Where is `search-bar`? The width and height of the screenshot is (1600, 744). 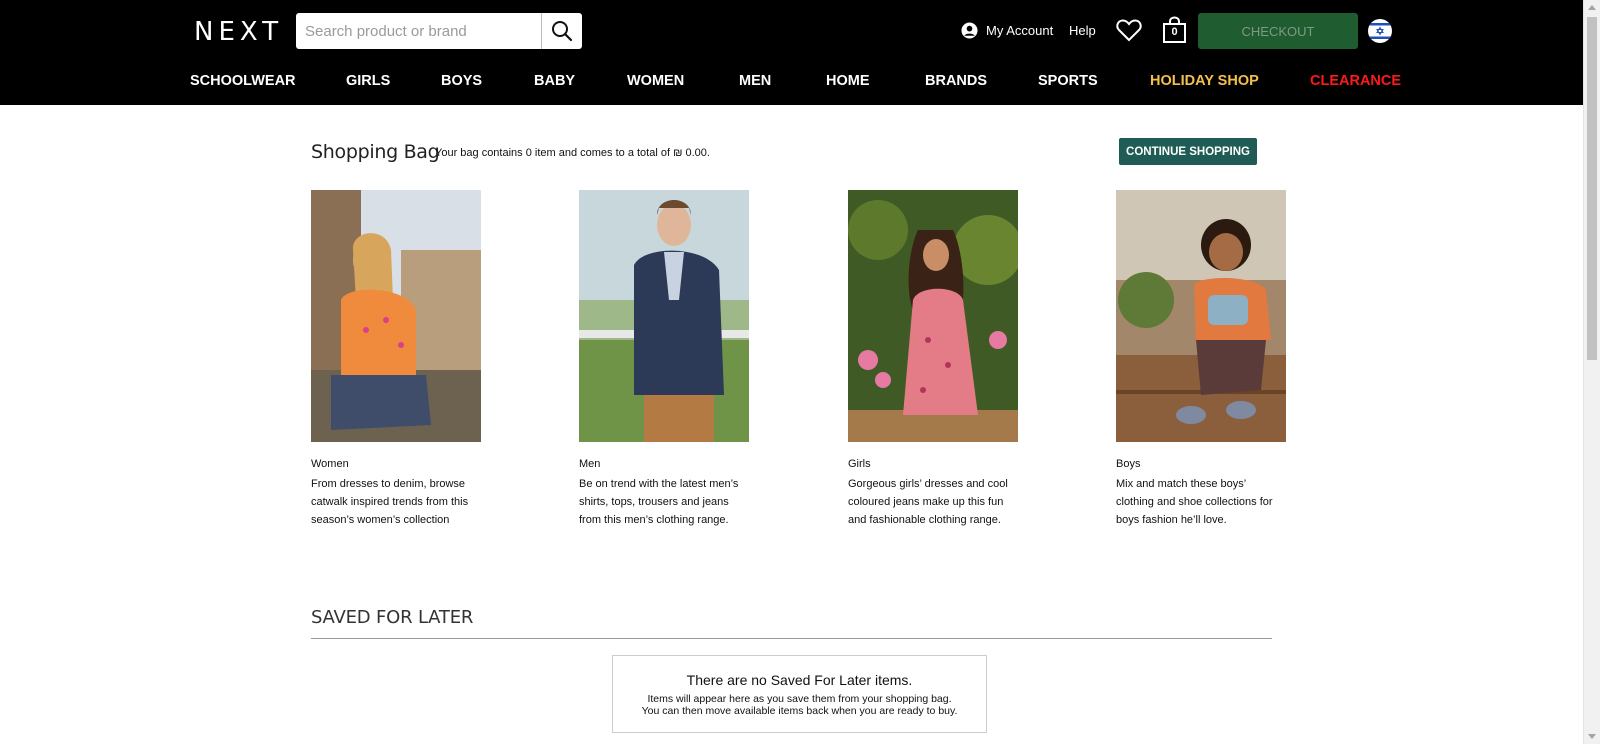
search-bar is located at coordinates (439, 31).